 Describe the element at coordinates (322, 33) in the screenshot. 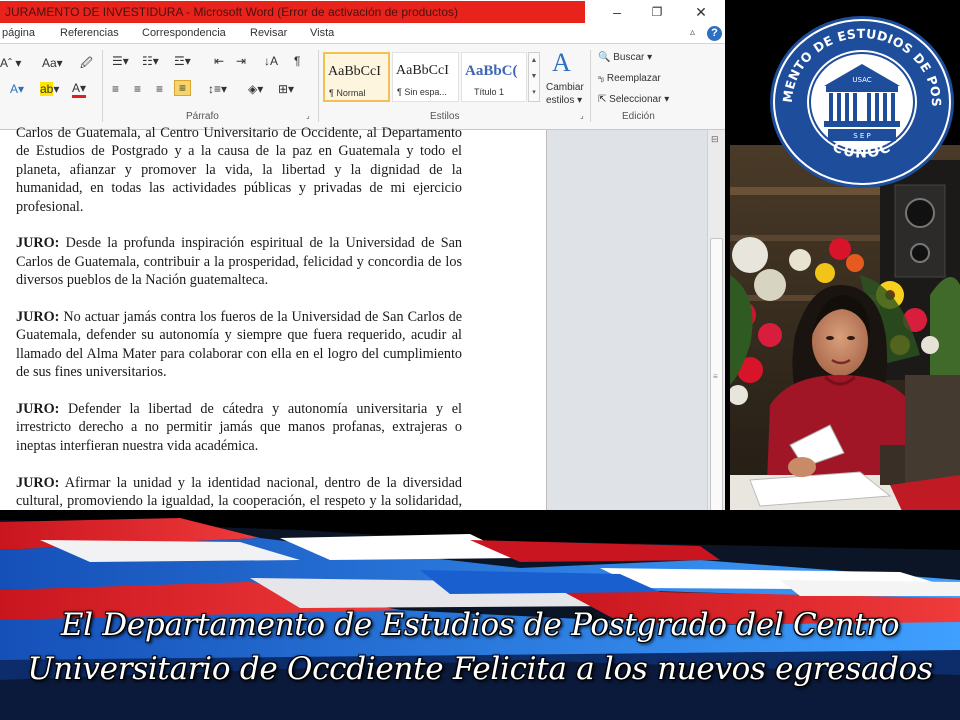

I see `tab-view: Vista` at that location.